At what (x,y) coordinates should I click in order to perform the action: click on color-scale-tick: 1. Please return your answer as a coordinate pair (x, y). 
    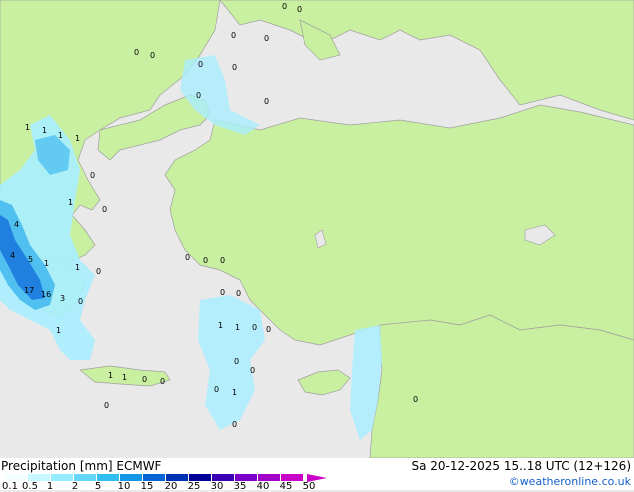
    Looking at the image, I should click on (50, 486).